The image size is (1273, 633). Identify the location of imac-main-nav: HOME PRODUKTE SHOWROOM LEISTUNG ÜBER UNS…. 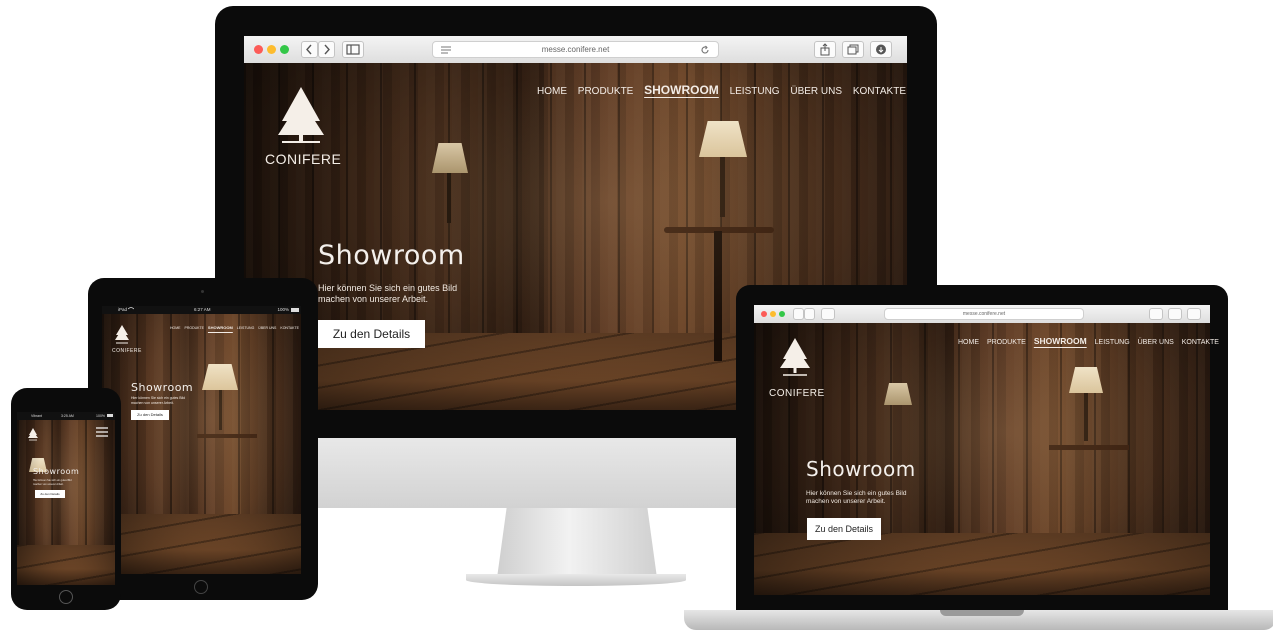
(721, 90).